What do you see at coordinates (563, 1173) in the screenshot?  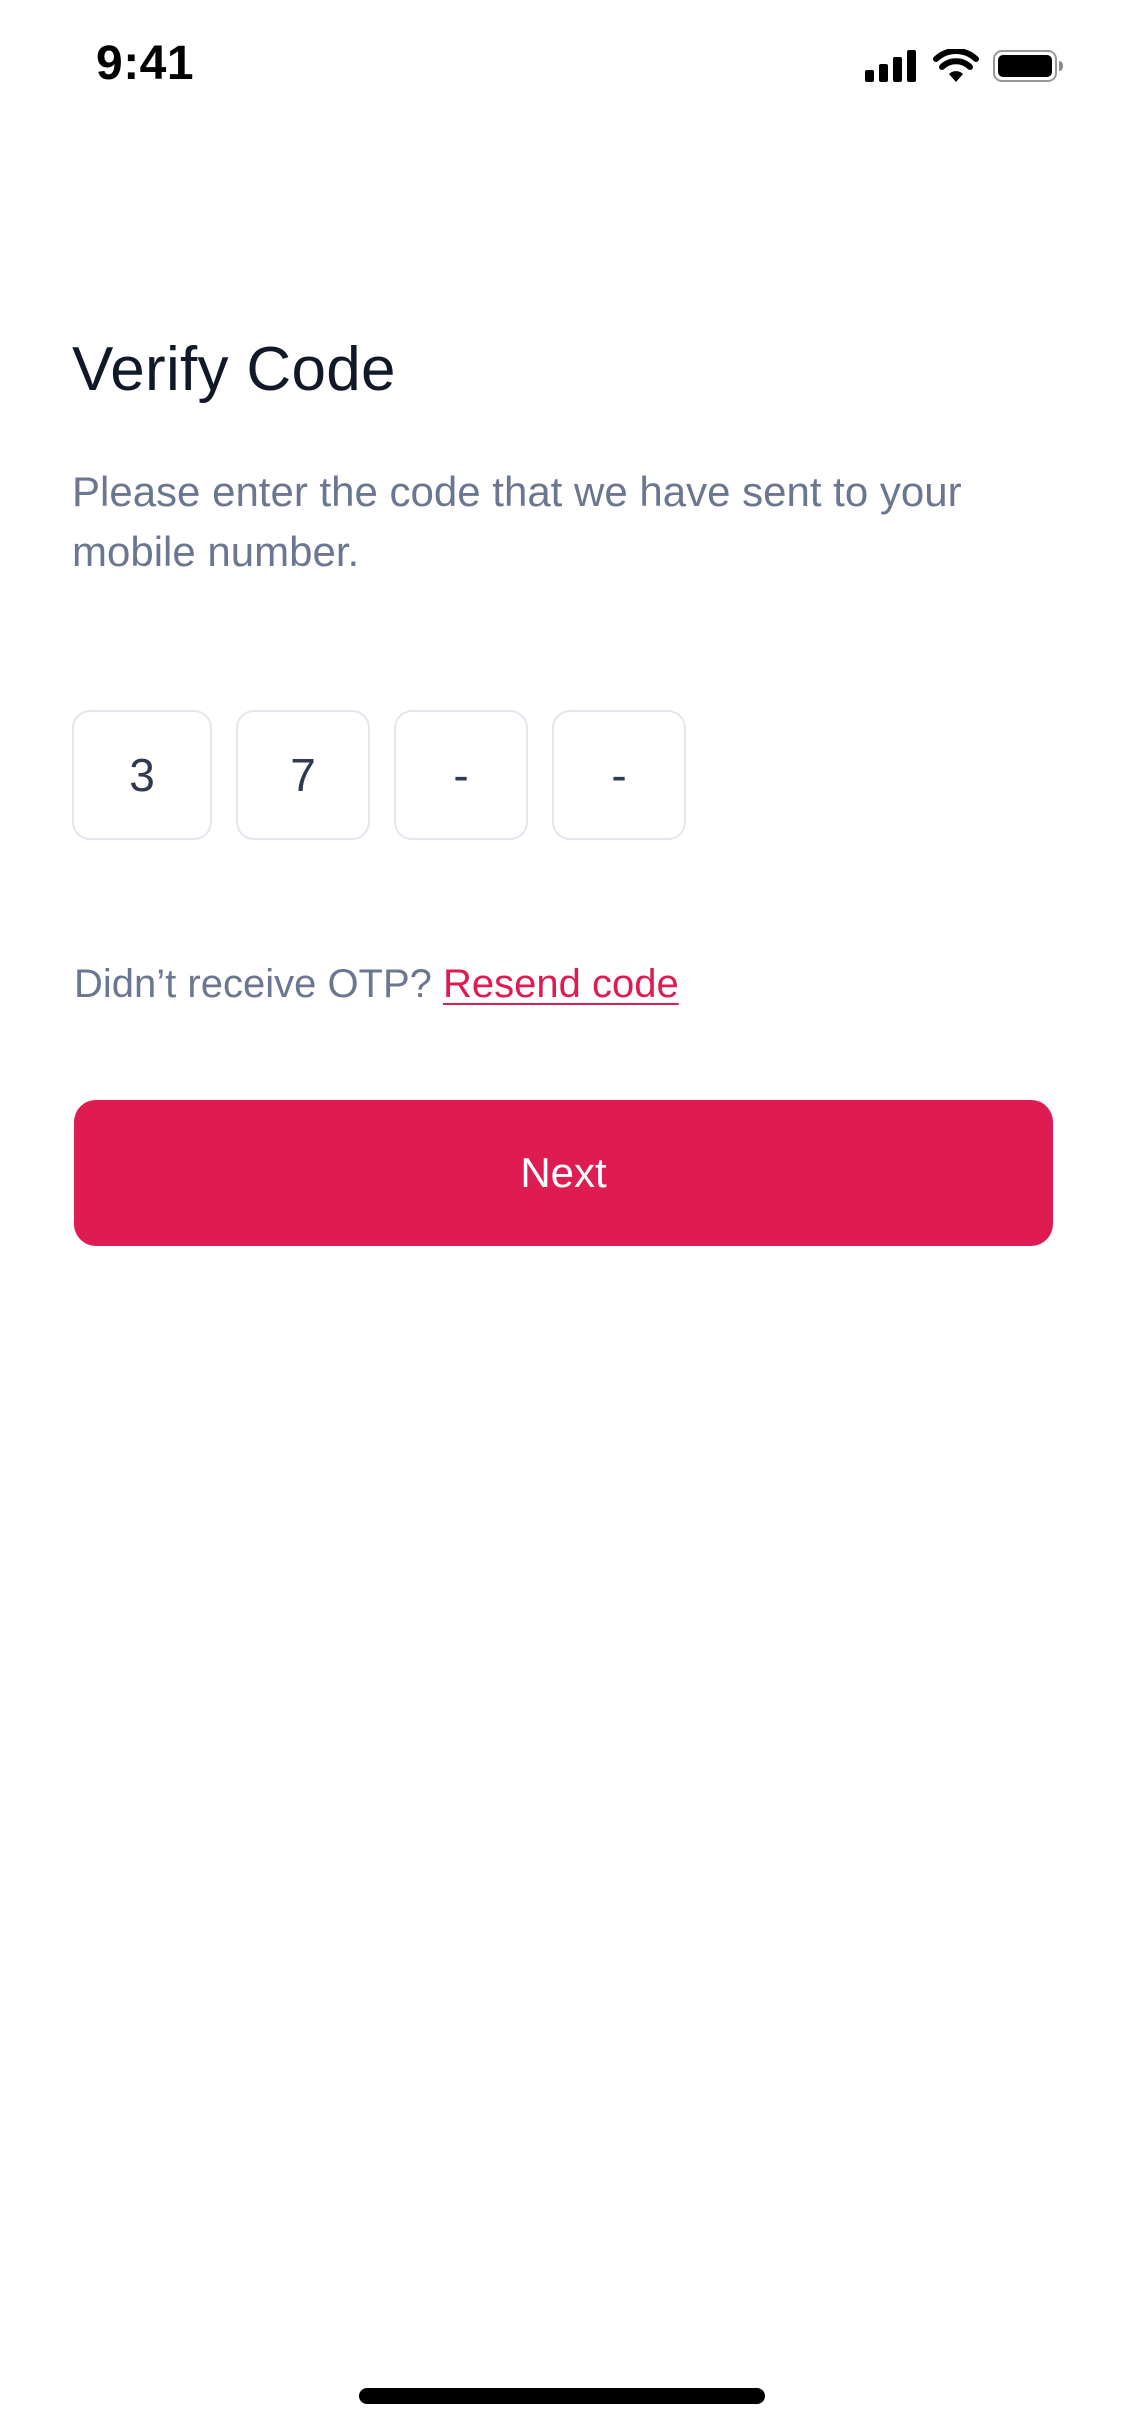 I see `next-button: Next` at bounding box center [563, 1173].